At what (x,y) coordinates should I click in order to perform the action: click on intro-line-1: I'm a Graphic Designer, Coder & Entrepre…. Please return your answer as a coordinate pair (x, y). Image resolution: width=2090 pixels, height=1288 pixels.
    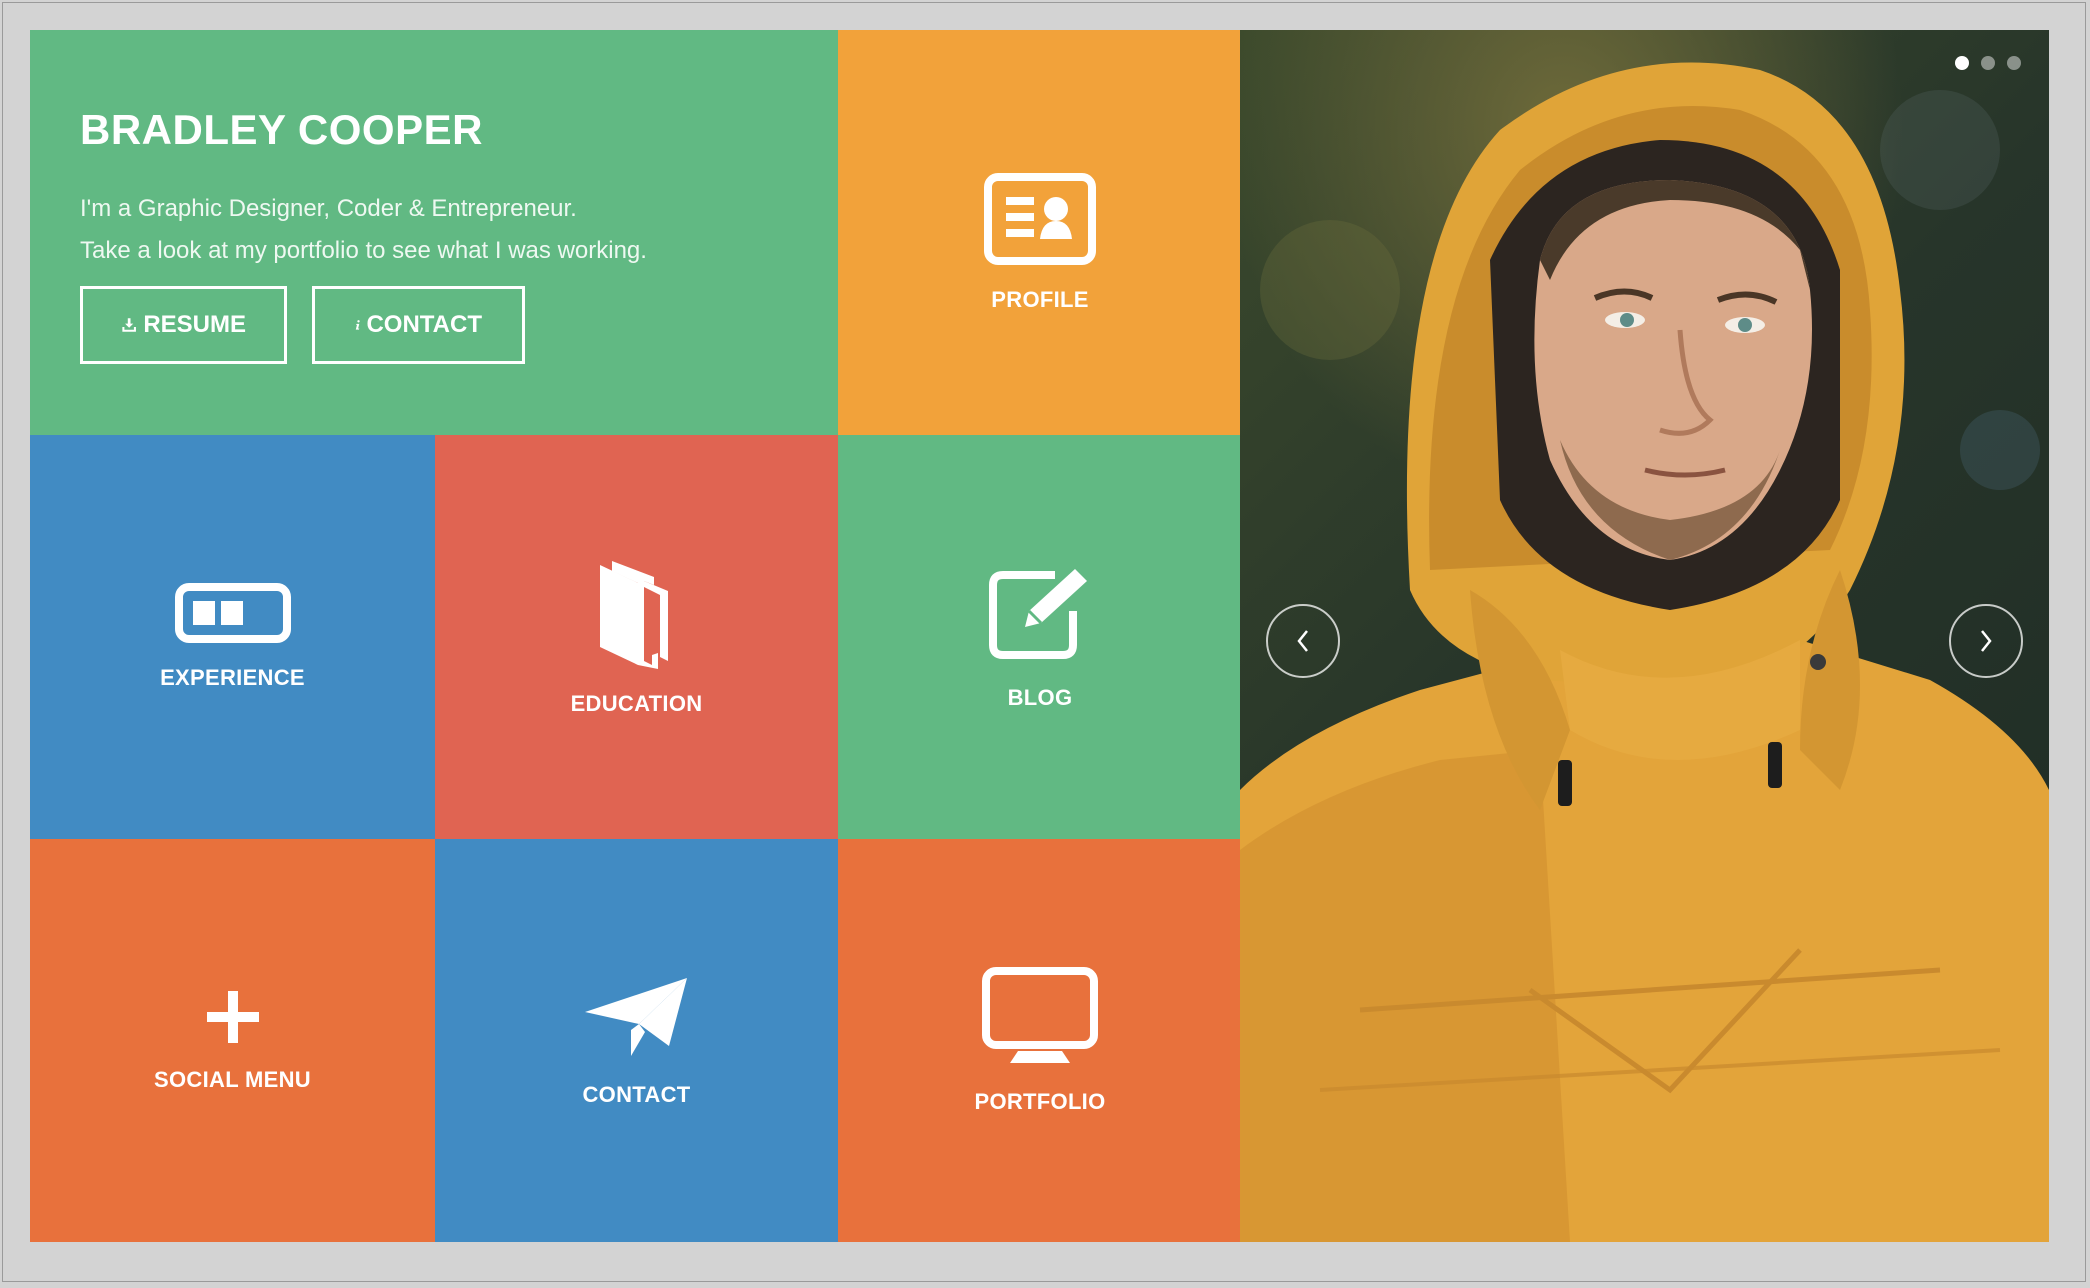
    Looking at the image, I should click on (328, 208).